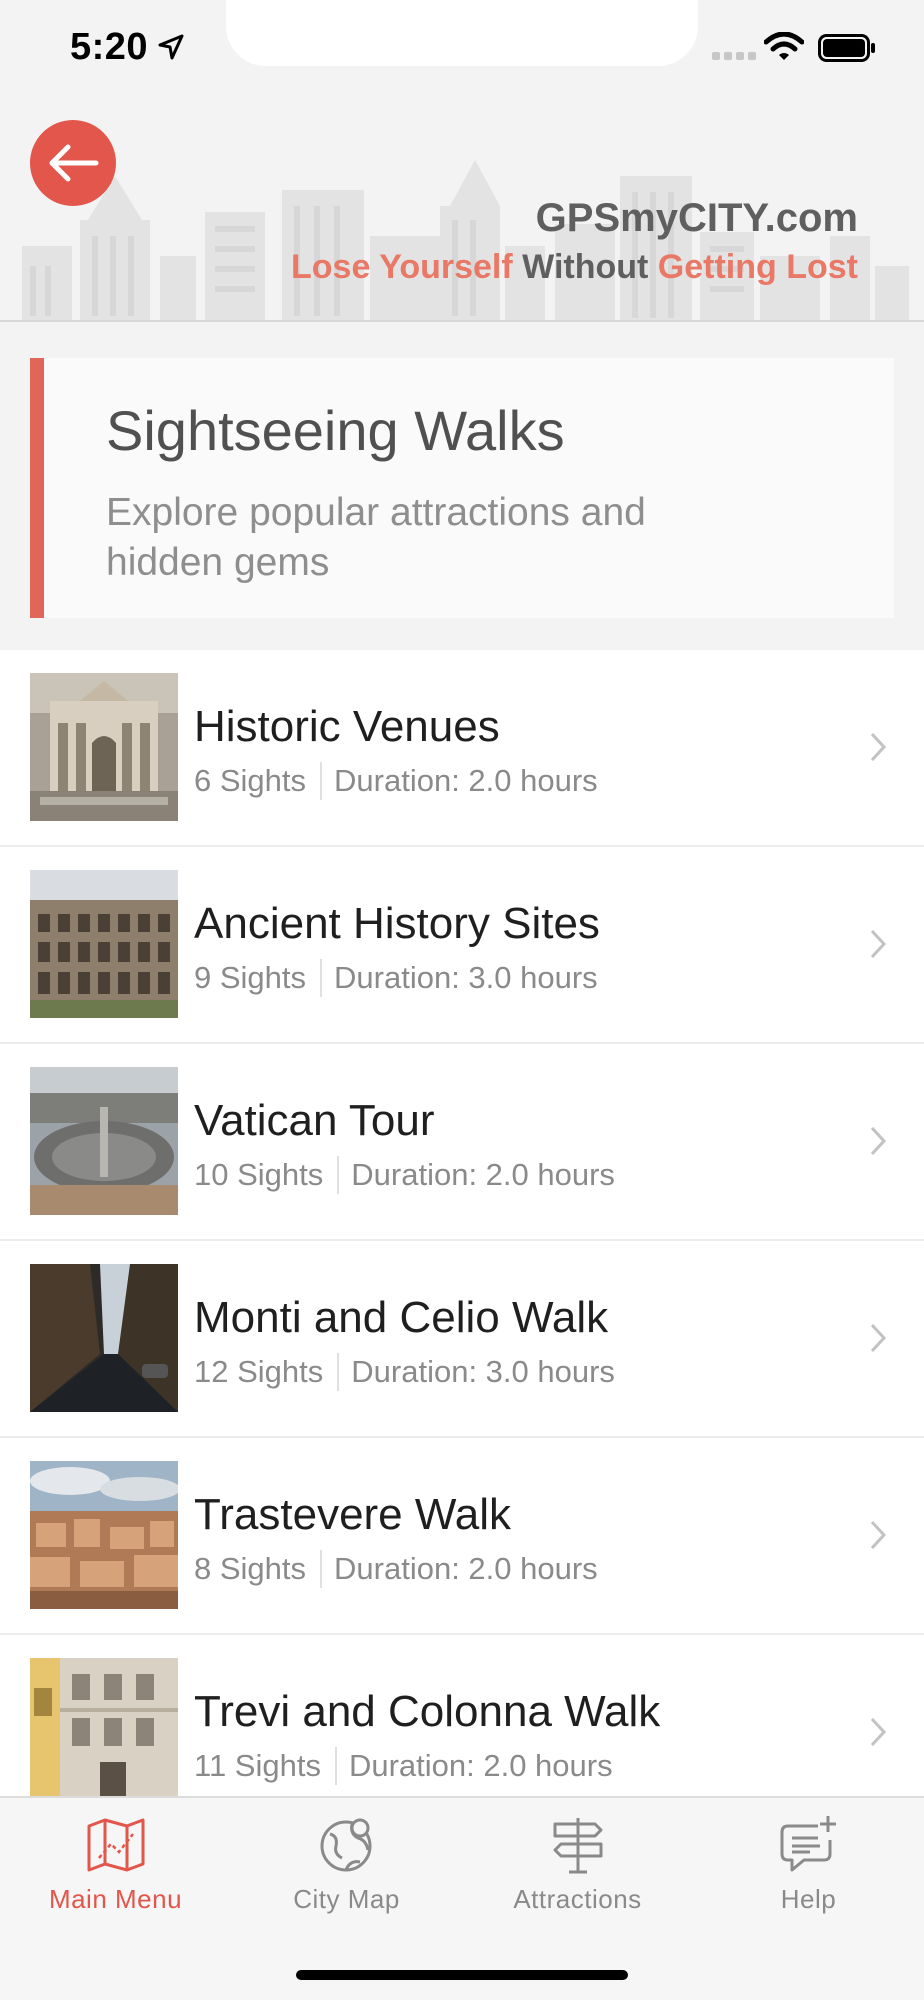  What do you see at coordinates (808, 1899) in the screenshot?
I see `tab-label: Help` at bounding box center [808, 1899].